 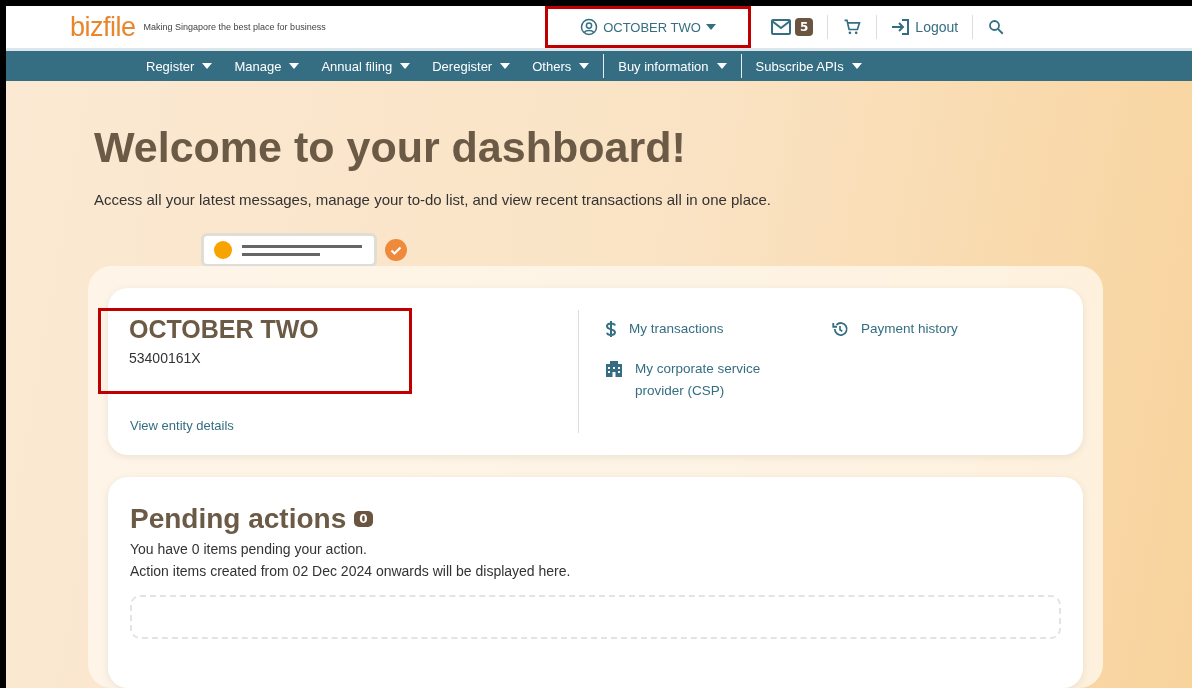 What do you see at coordinates (179, 66) in the screenshot?
I see `nav-menu-item: Register` at bounding box center [179, 66].